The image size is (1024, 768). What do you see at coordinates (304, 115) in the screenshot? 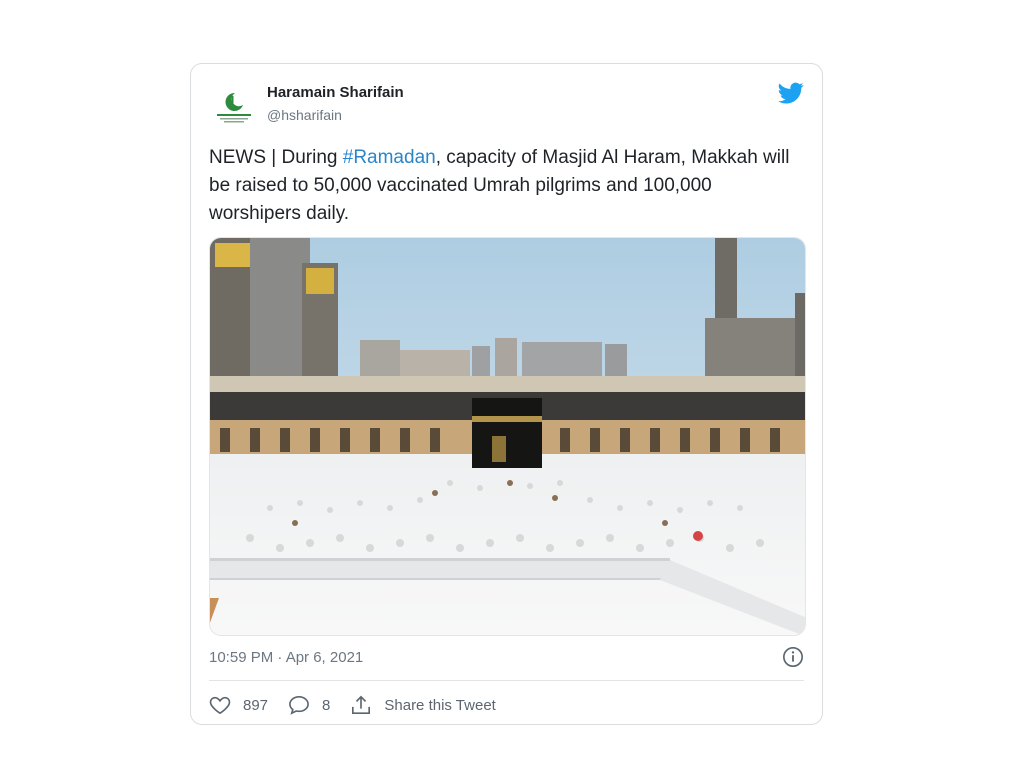
I see `author-handle: @hsharifain` at bounding box center [304, 115].